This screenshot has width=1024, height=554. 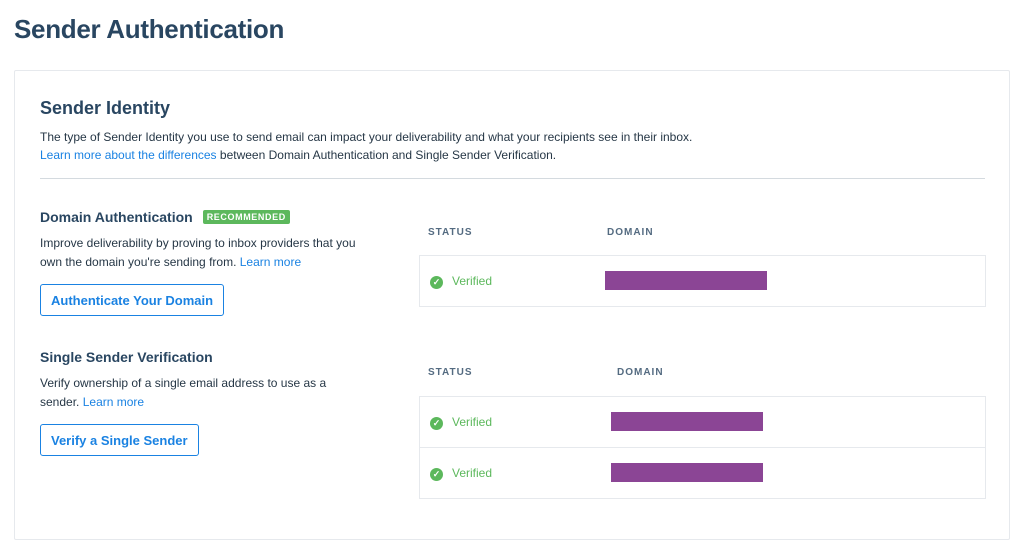 I want to click on domain-auth-table: ✓ Verified, so click(x=702, y=281).